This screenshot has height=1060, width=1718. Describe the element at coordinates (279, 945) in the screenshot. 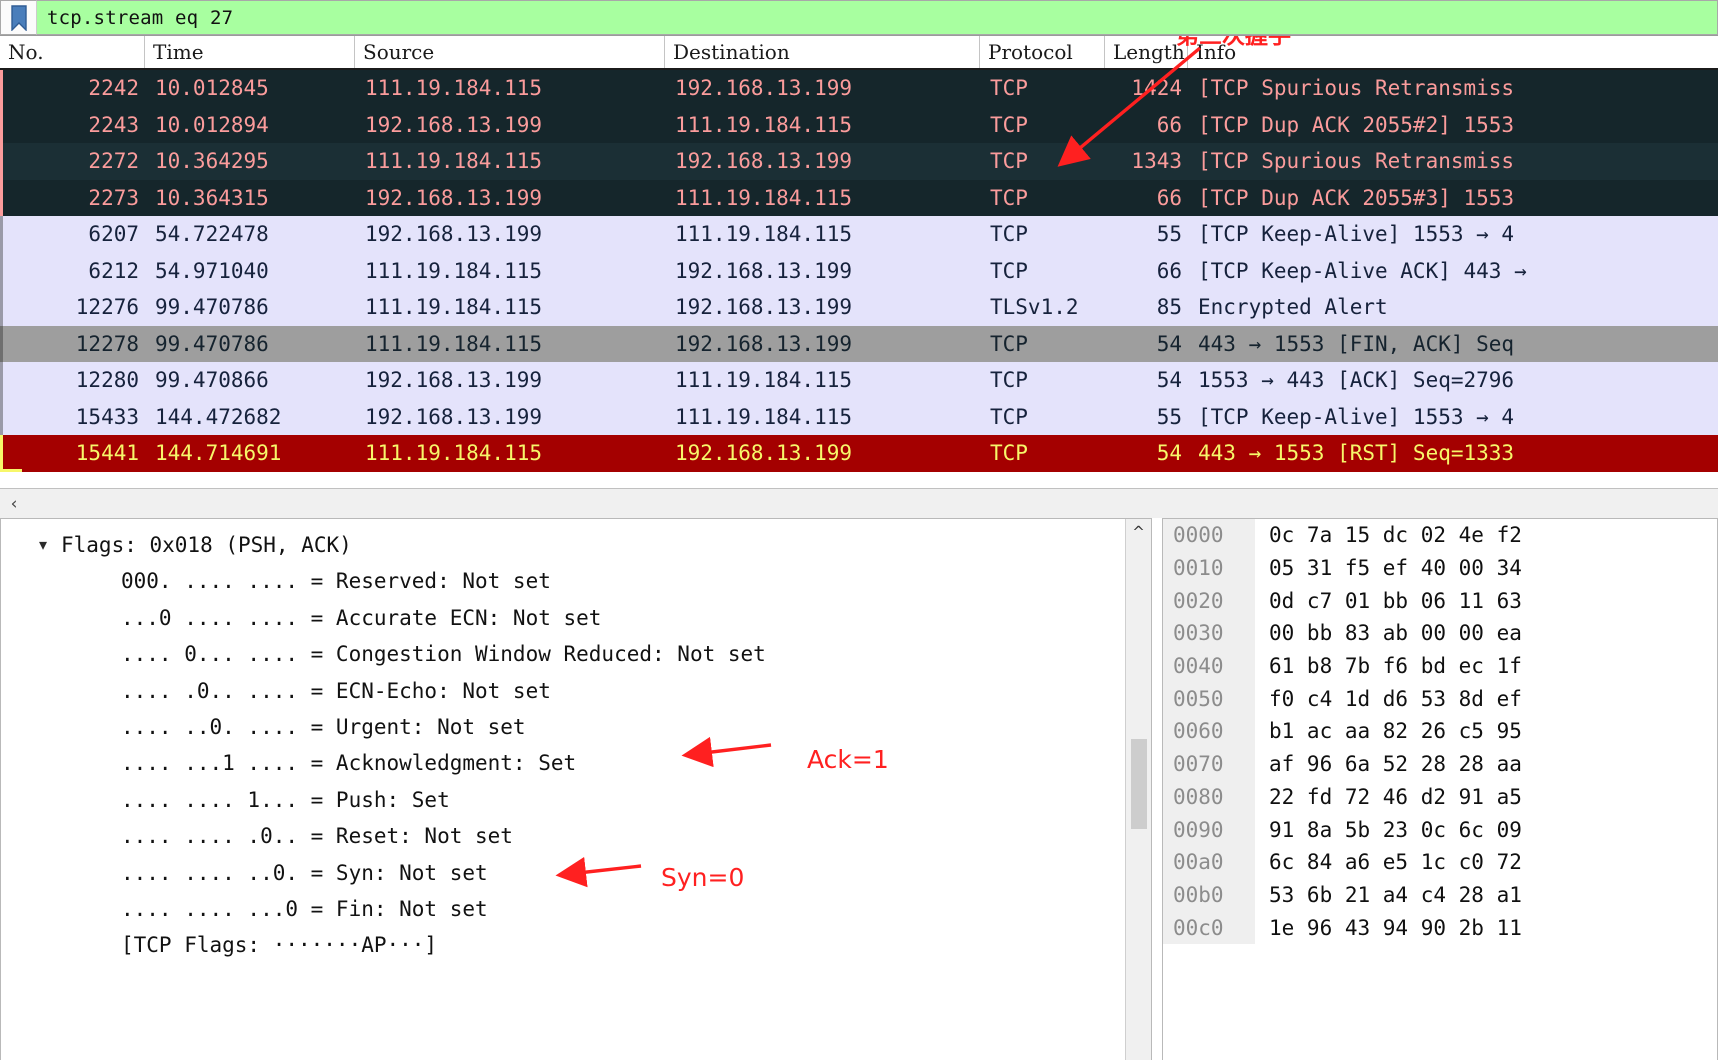

I see `detail-tree-label: [TCP Flags: ·······AP···]` at that location.